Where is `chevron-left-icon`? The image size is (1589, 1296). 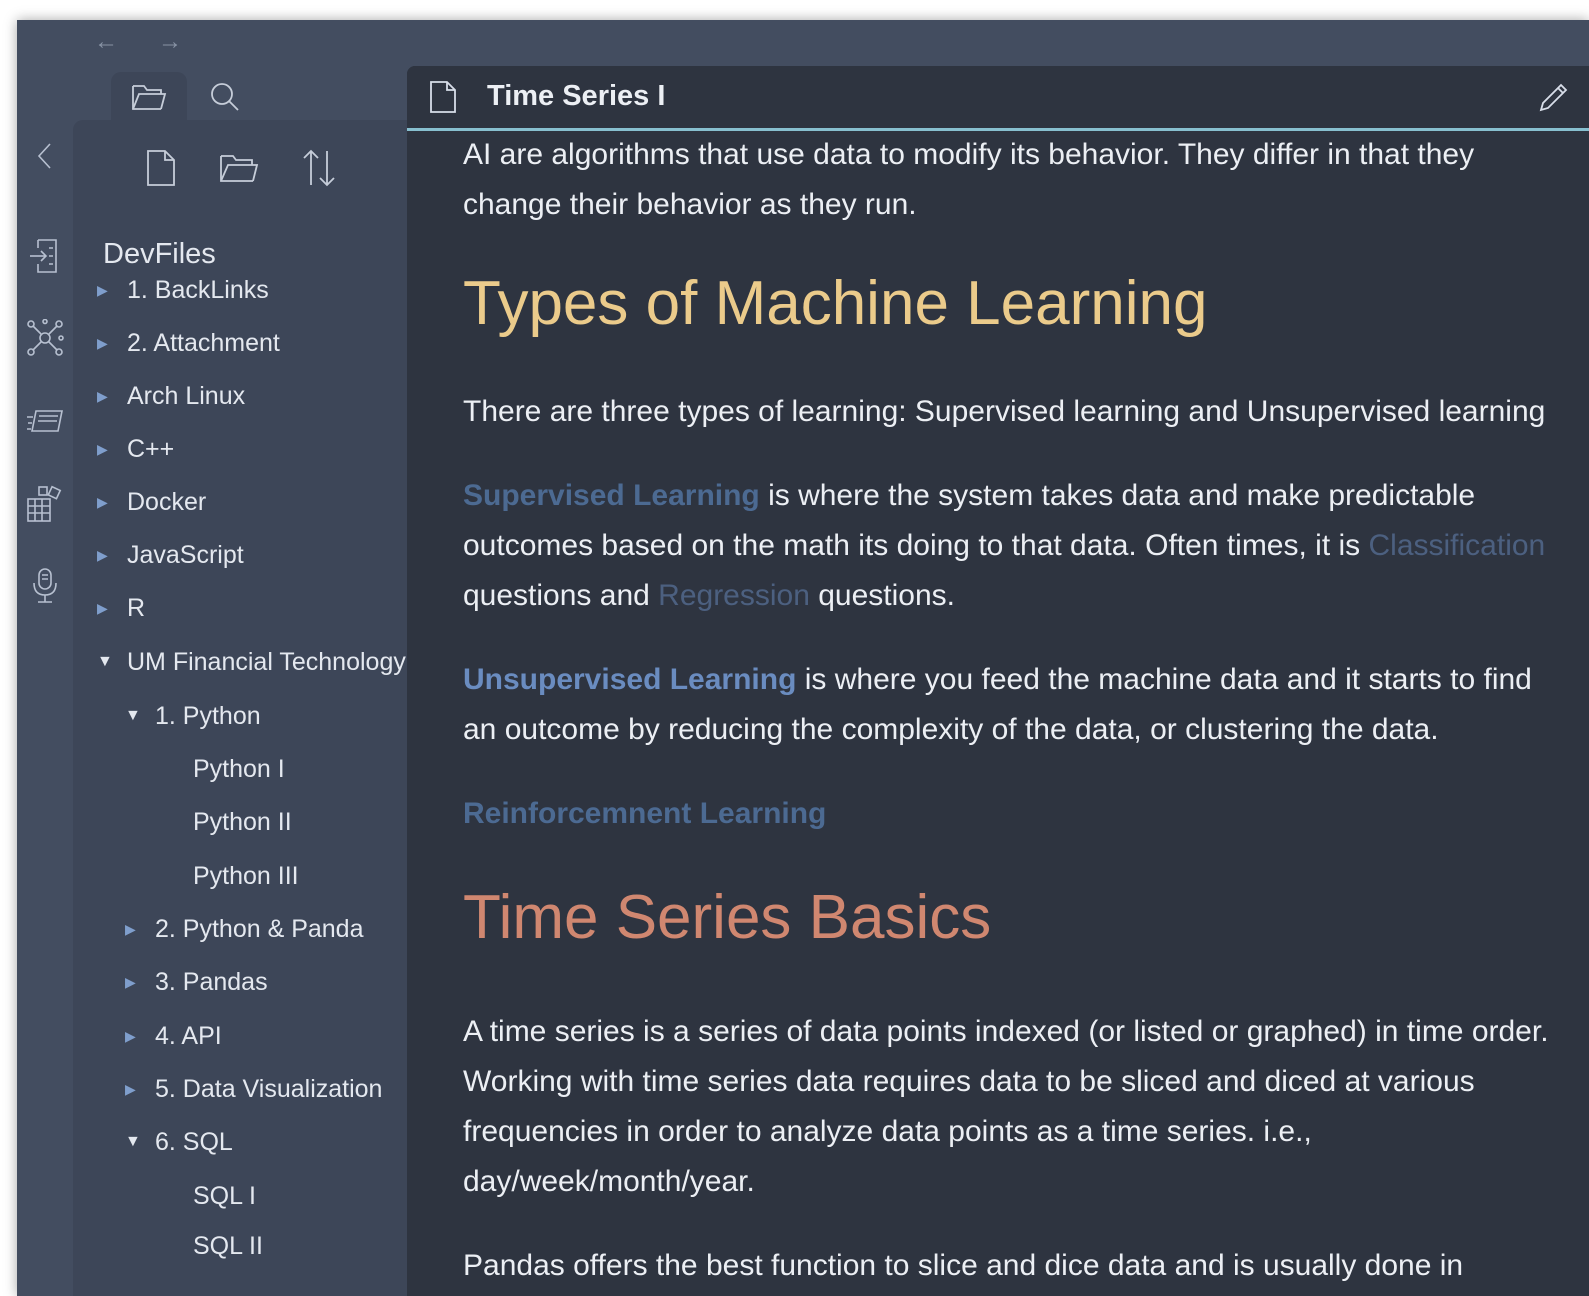
chevron-left-icon is located at coordinates (45, 156).